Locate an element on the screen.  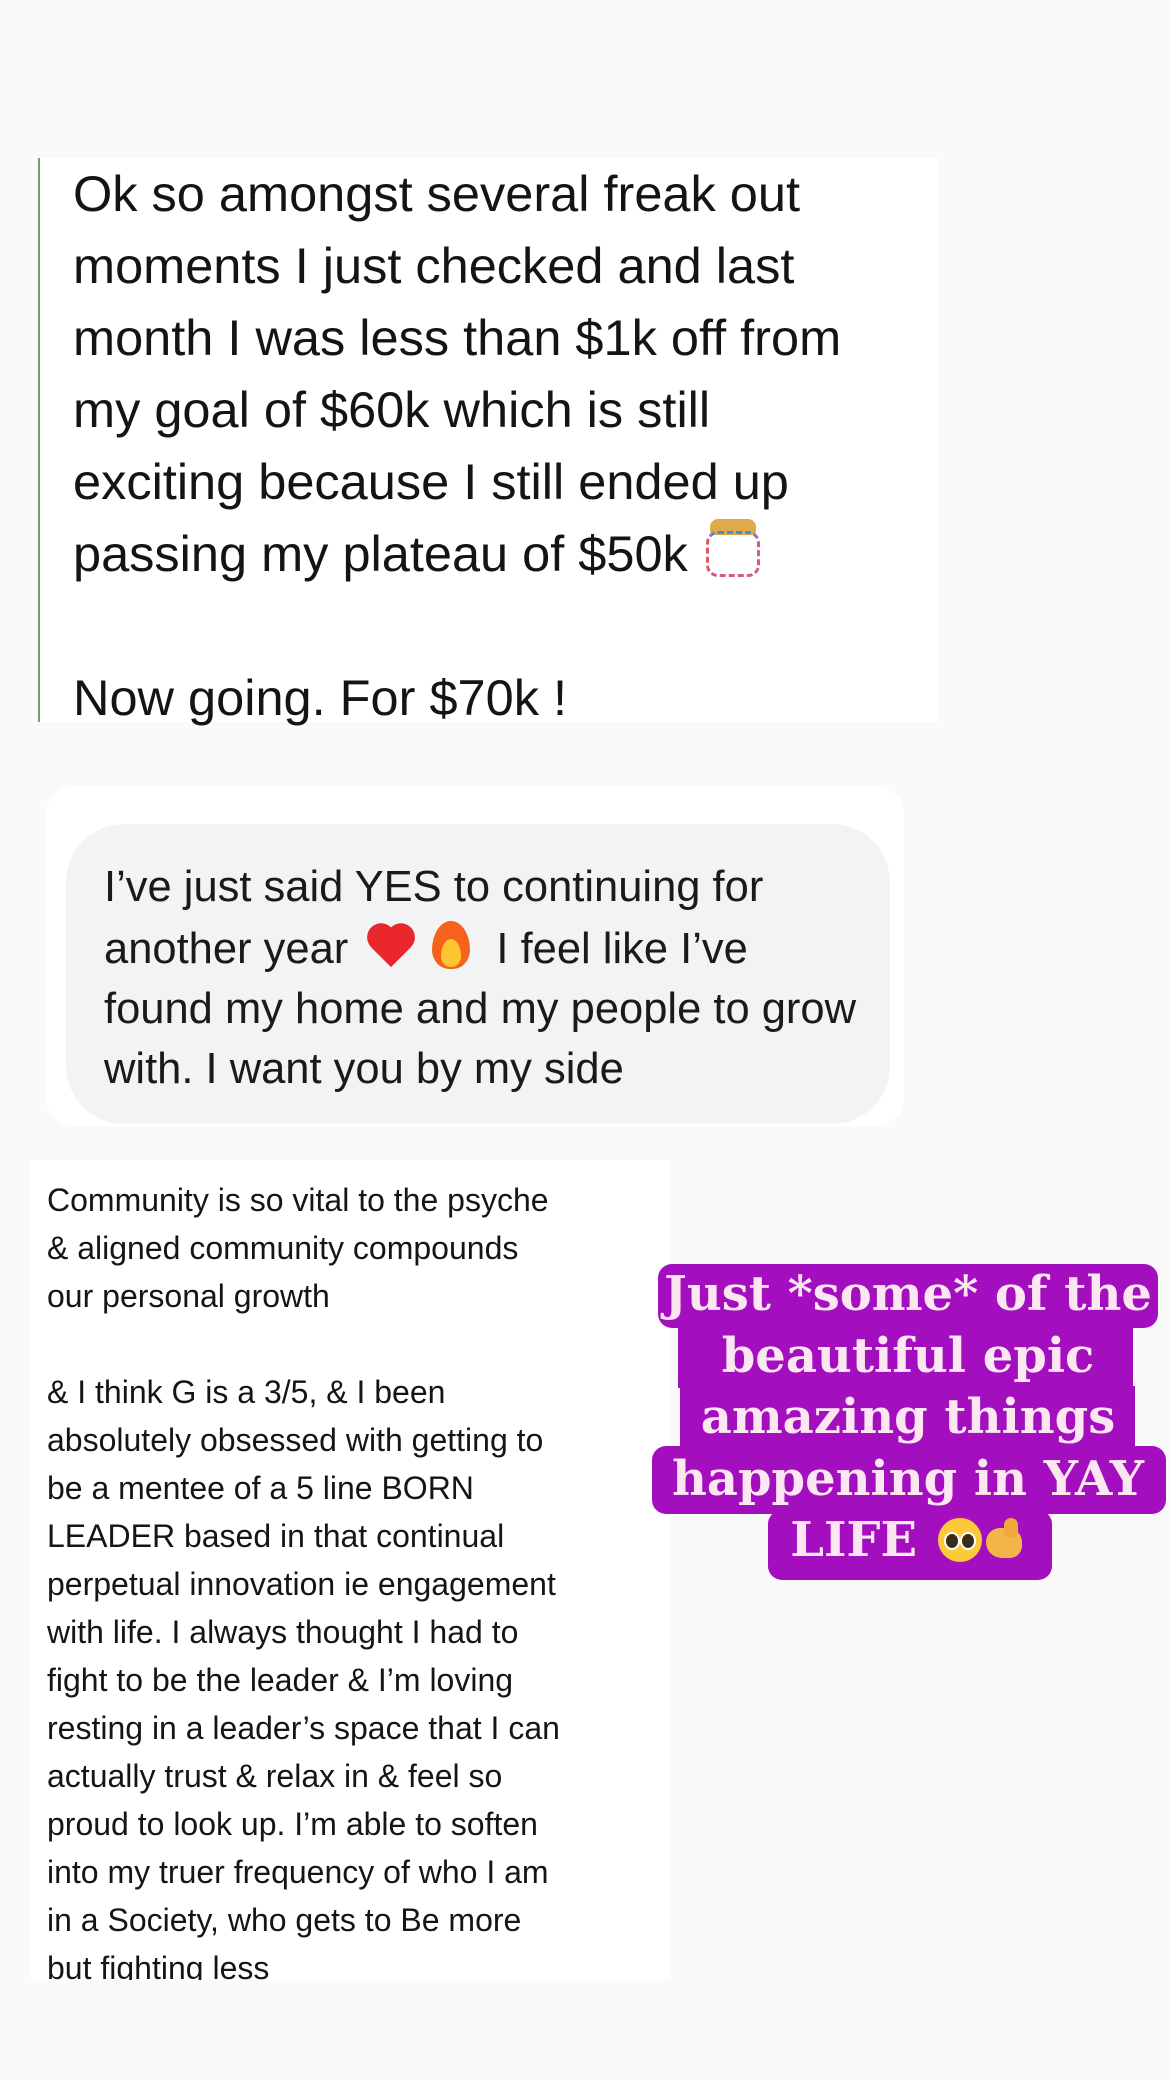
red-heart-icon is located at coordinates (391, 945).